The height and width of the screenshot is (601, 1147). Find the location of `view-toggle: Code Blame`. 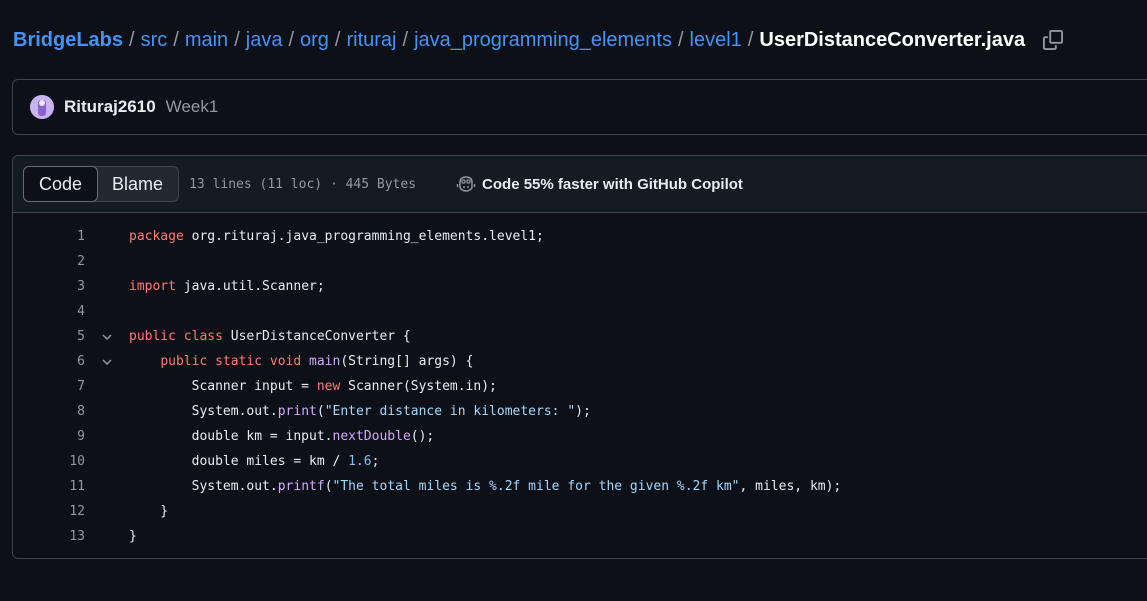

view-toggle: Code Blame is located at coordinates (101, 184).